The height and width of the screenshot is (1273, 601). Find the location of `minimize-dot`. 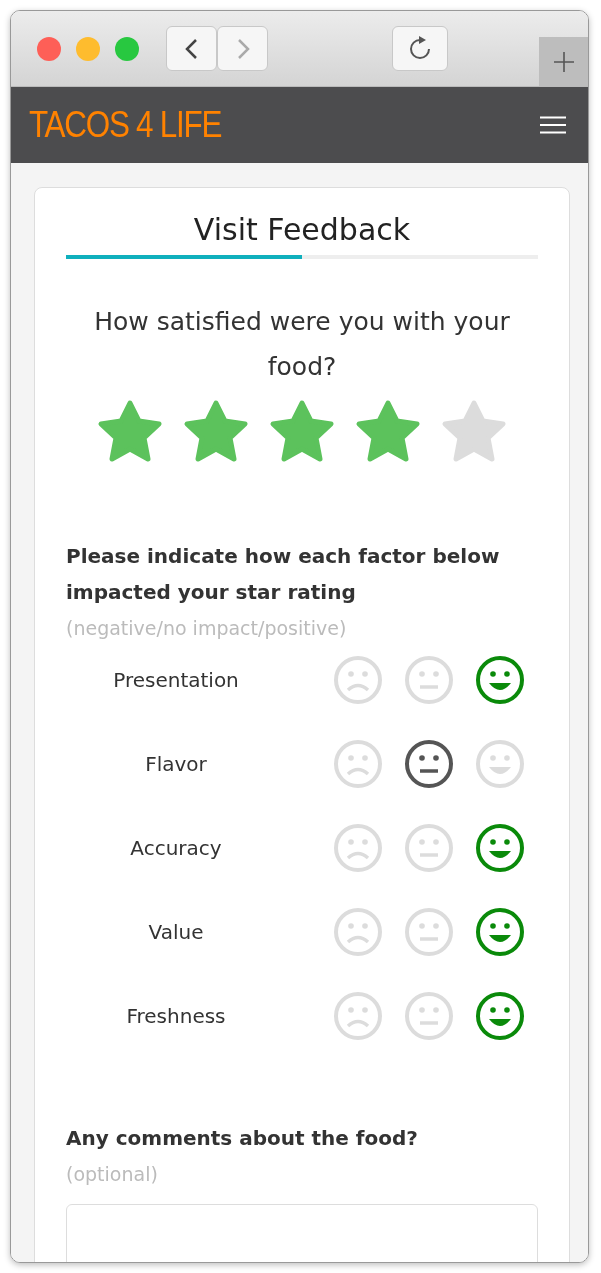

minimize-dot is located at coordinates (88, 48).